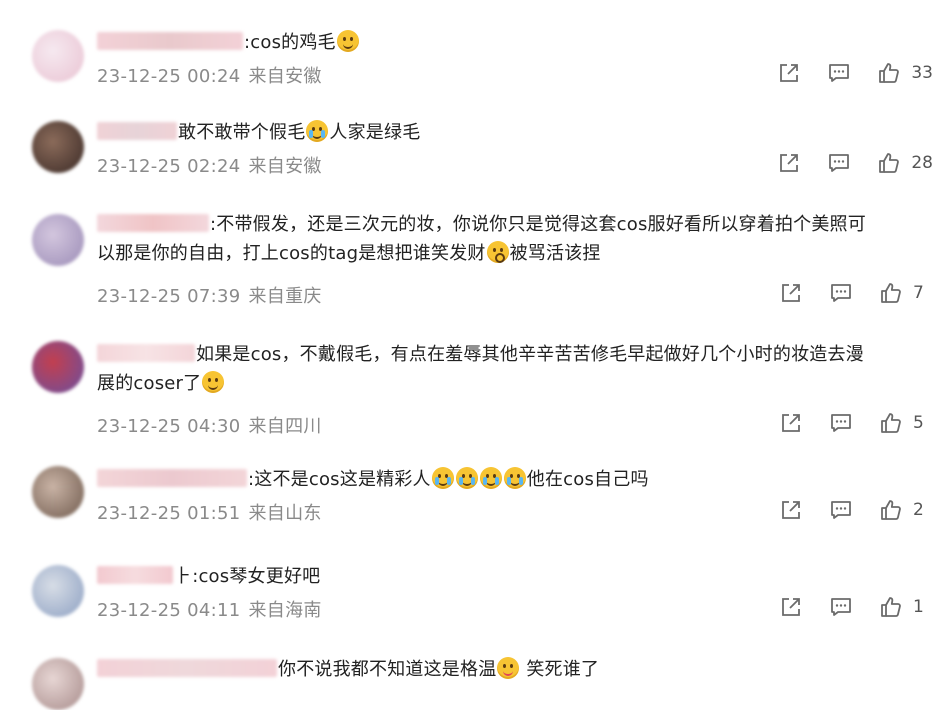 The width and height of the screenshot is (951, 710). What do you see at coordinates (530, 354) in the screenshot?
I see `comment-text-segment: 如果是cos，不戴假毛，有点在羞辱其他辛辛苦苦修毛早起做好几个小时的妆造去漫` at bounding box center [530, 354].